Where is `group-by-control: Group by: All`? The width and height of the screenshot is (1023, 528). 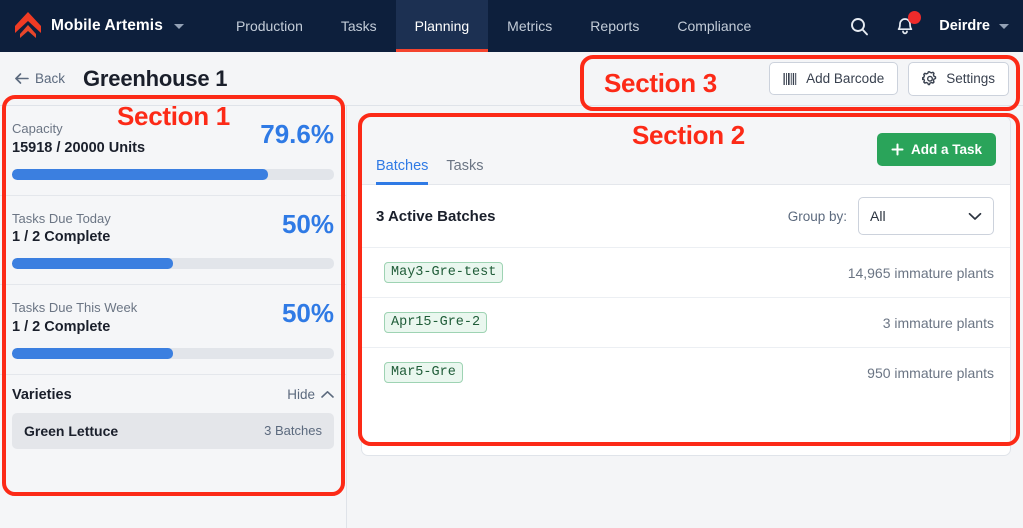 group-by-control: Group by: All is located at coordinates (891, 216).